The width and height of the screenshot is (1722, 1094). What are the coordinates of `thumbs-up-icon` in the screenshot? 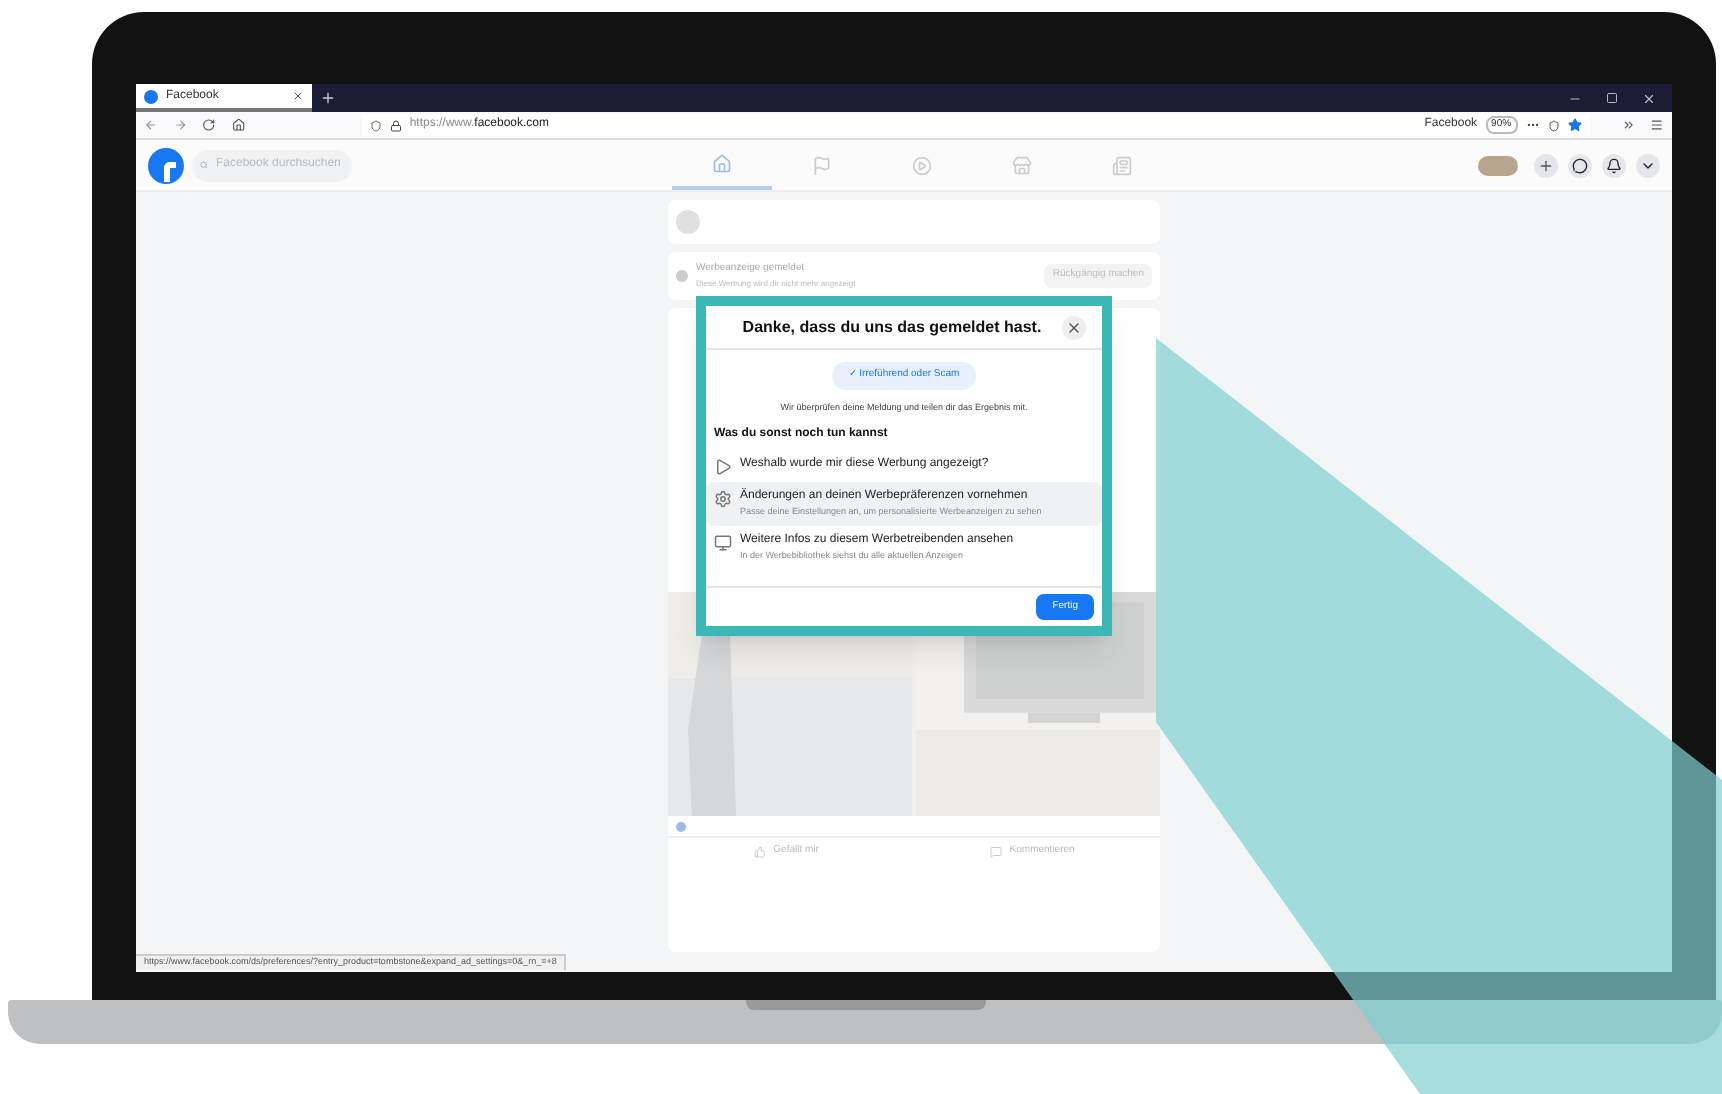 It's located at (759, 851).